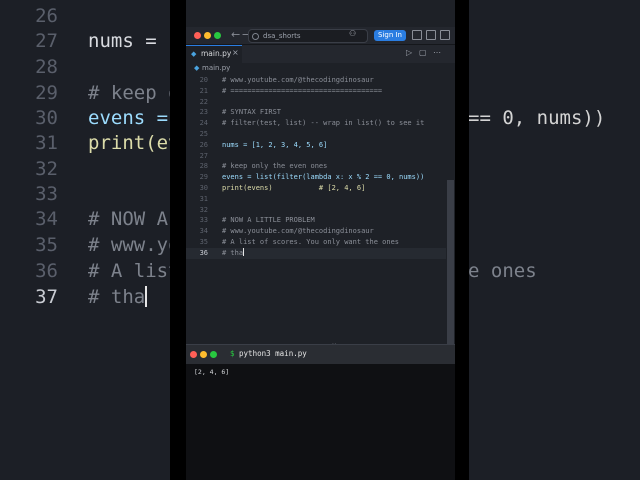  Describe the element at coordinates (217, 35) in the screenshot. I see `maximize-window-icon` at that location.